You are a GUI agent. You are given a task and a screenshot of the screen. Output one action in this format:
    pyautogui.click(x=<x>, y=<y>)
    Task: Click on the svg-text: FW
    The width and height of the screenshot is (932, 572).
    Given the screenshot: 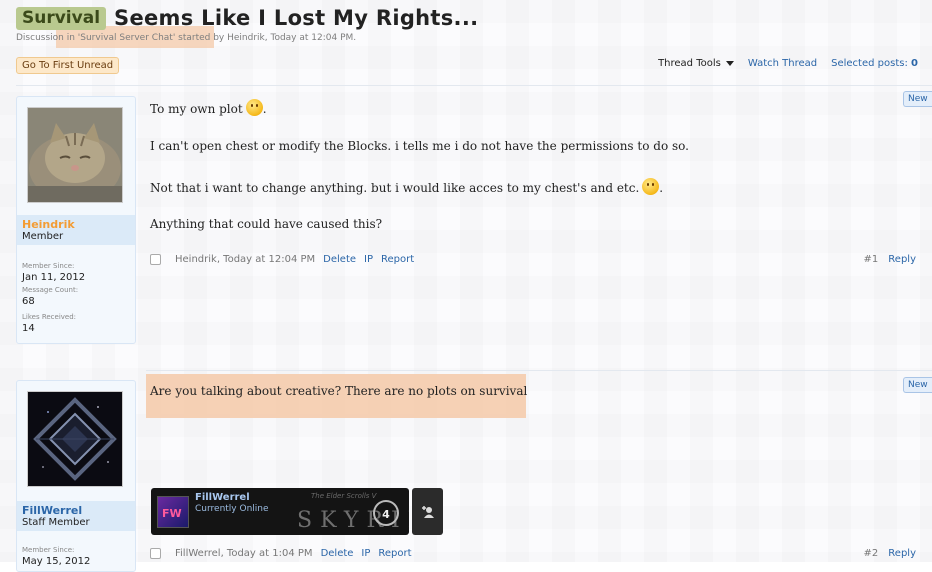 What is the action you would take?
    pyautogui.click(x=172, y=513)
    